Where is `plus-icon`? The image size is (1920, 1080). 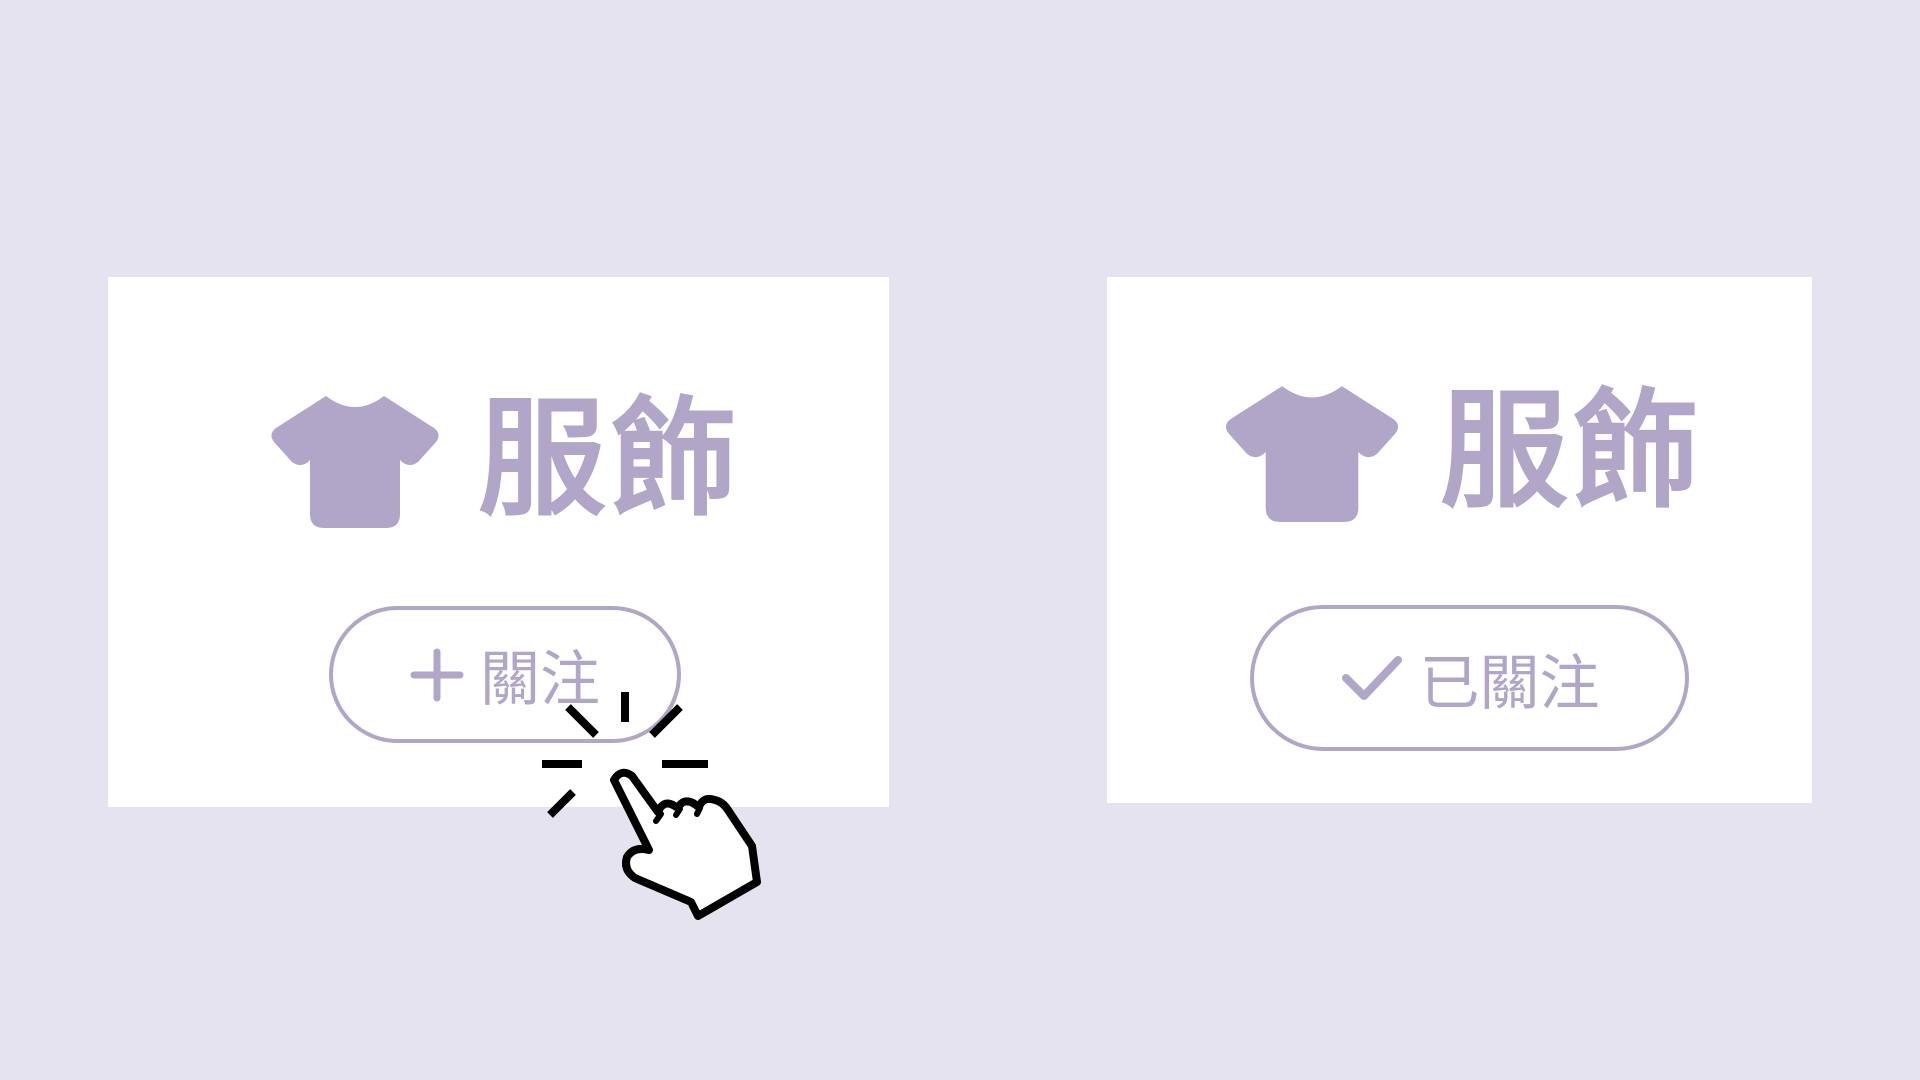 plus-icon is located at coordinates (437, 675).